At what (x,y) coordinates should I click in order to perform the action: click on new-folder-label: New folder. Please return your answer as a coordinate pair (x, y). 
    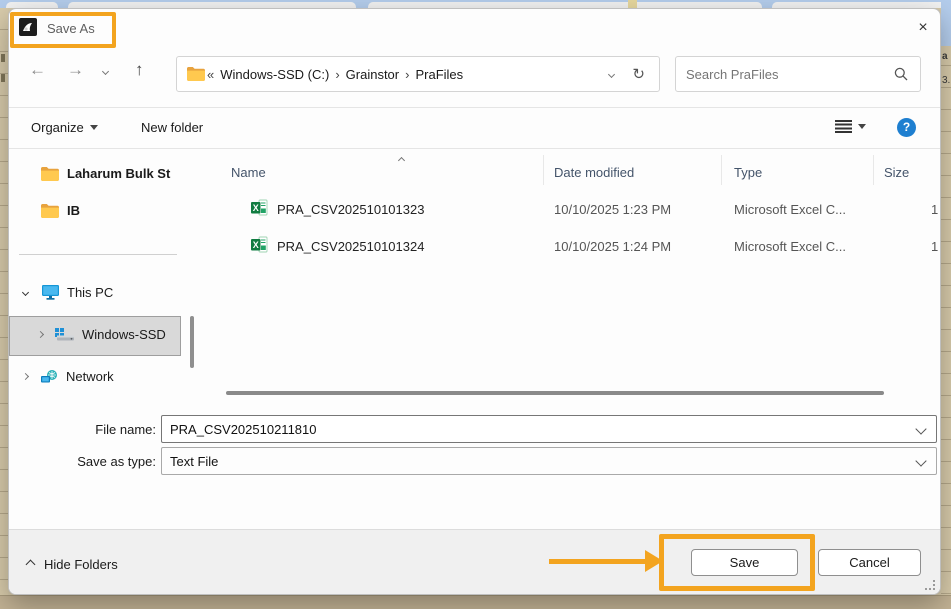
    Looking at the image, I should click on (172, 127).